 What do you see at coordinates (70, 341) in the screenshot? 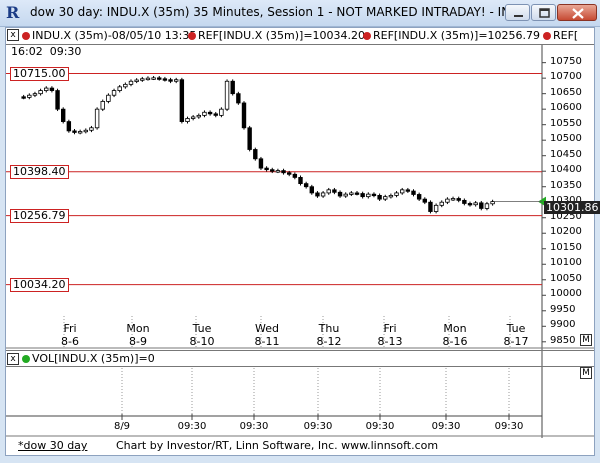
I see `day-date: 8-6` at bounding box center [70, 341].